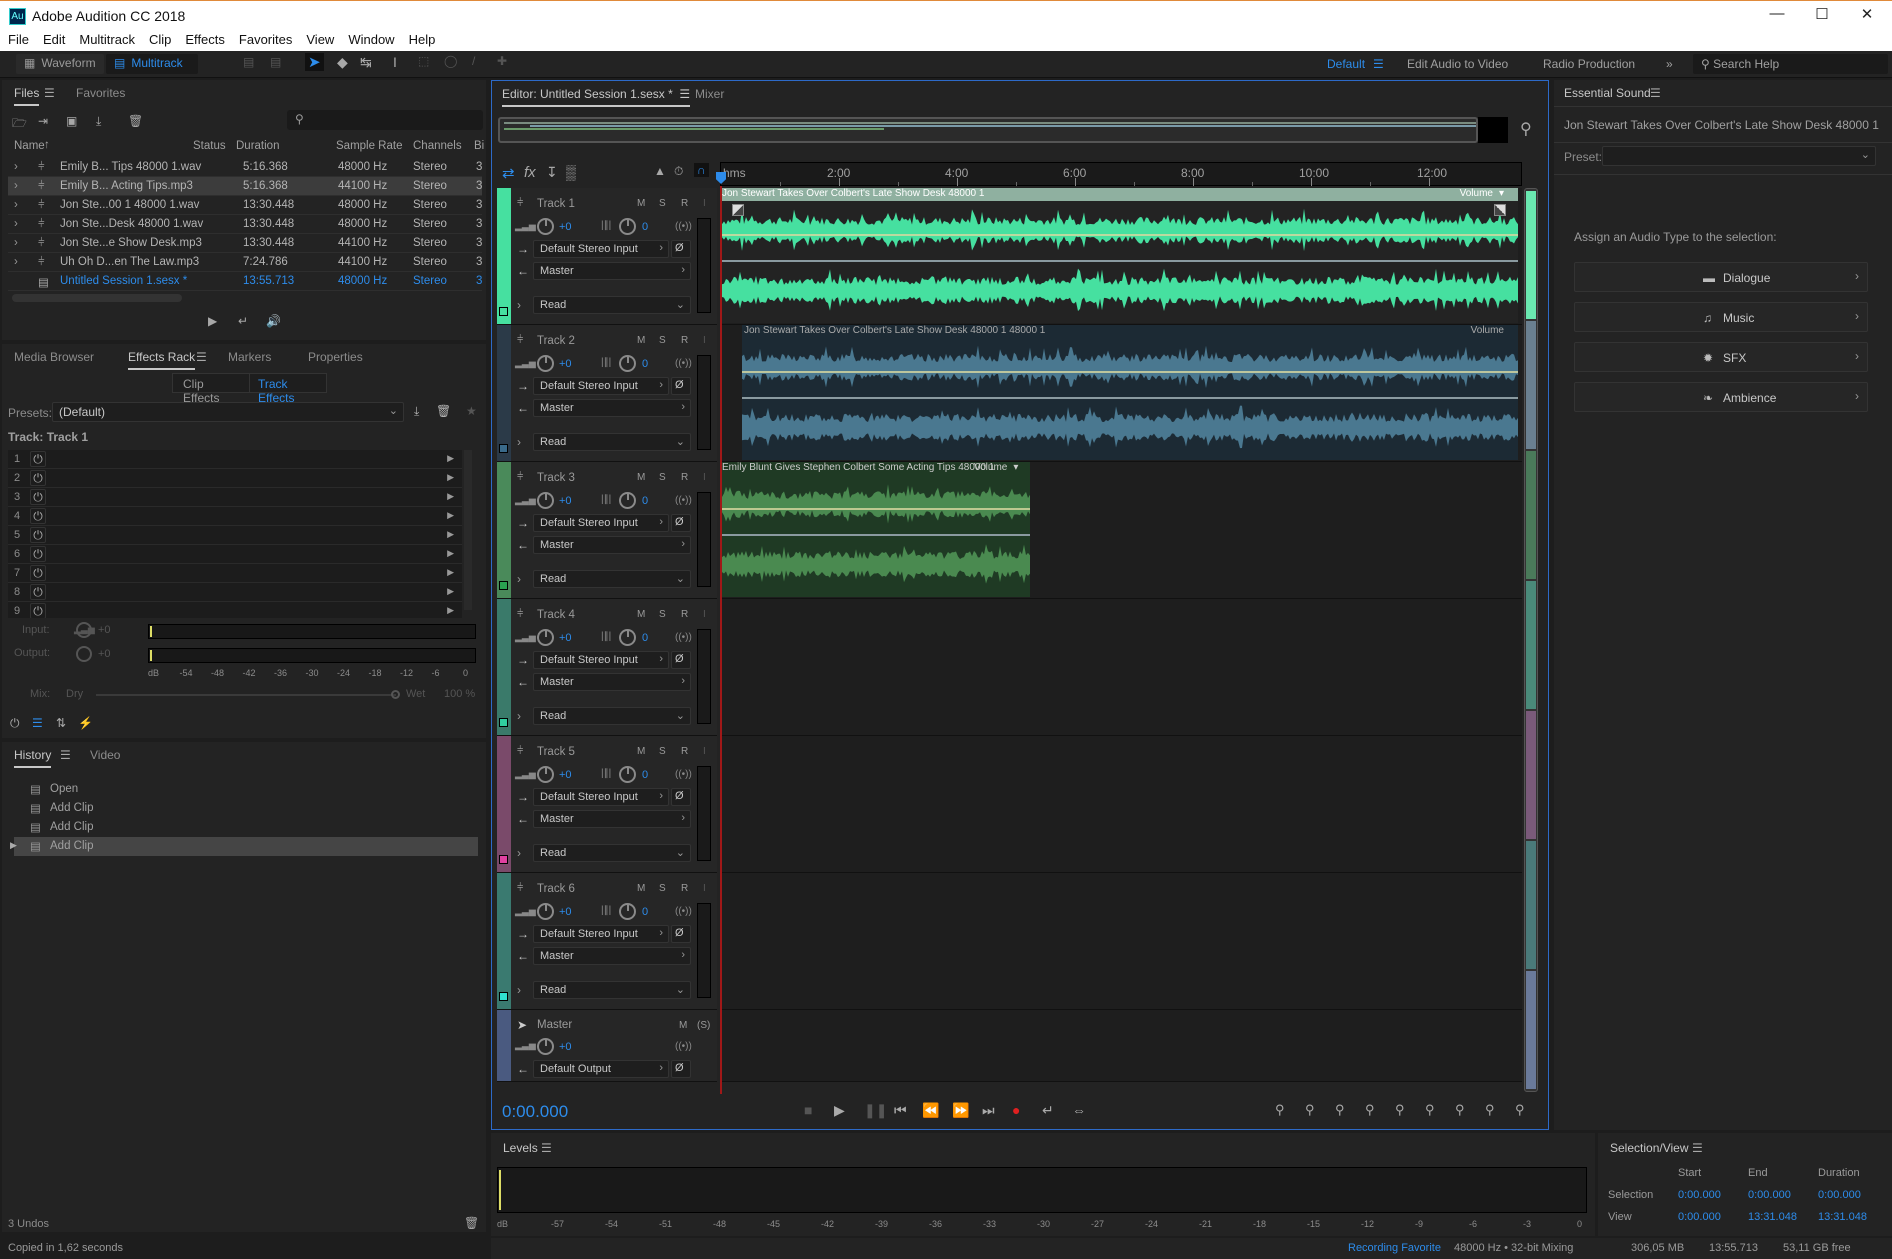 This screenshot has height=1259, width=1892. Describe the element at coordinates (1721, 357) in the screenshot. I see `audio-type-sfx: ✹ SFX ›` at that location.